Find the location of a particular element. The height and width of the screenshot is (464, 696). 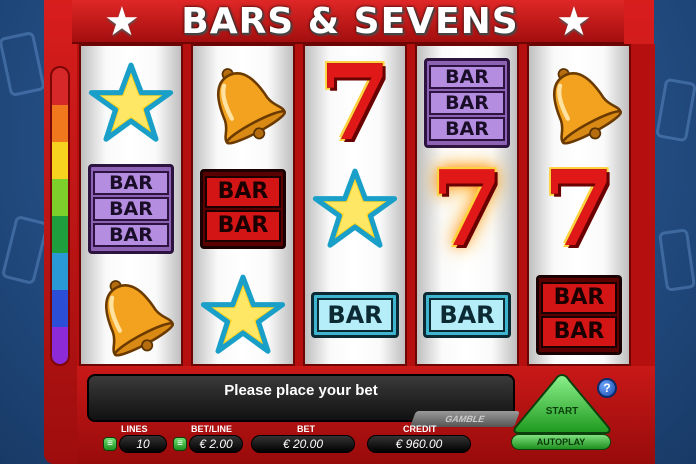

betline-value: € 2.00 is located at coordinates (216, 444).